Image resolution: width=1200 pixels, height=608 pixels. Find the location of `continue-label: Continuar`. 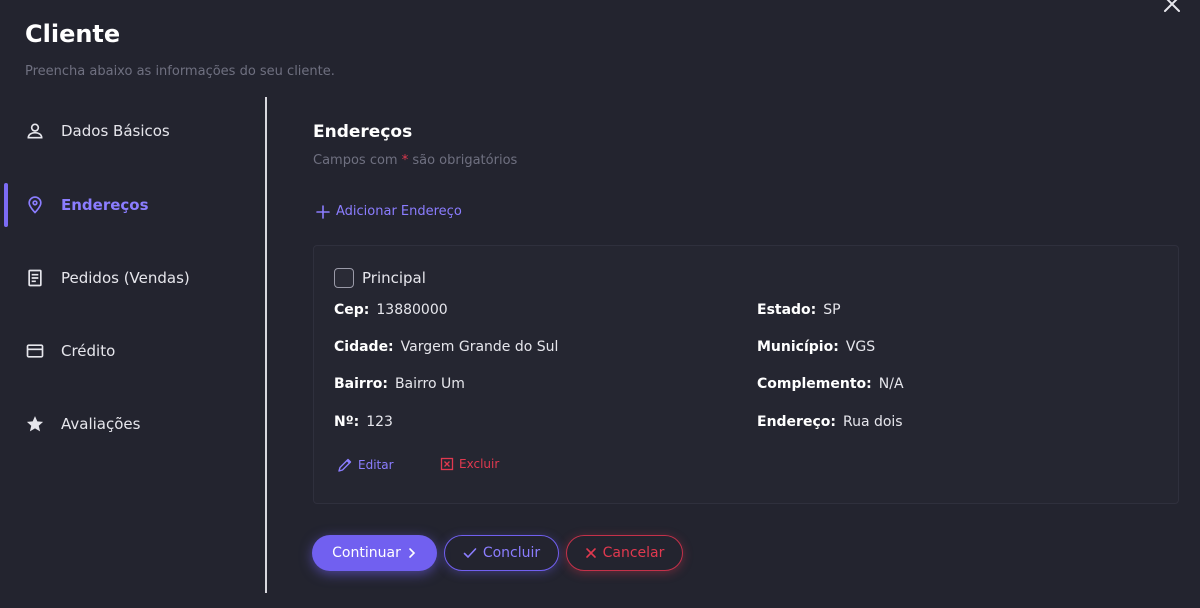

continue-label: Continuar is located at coordinates (366, 553).